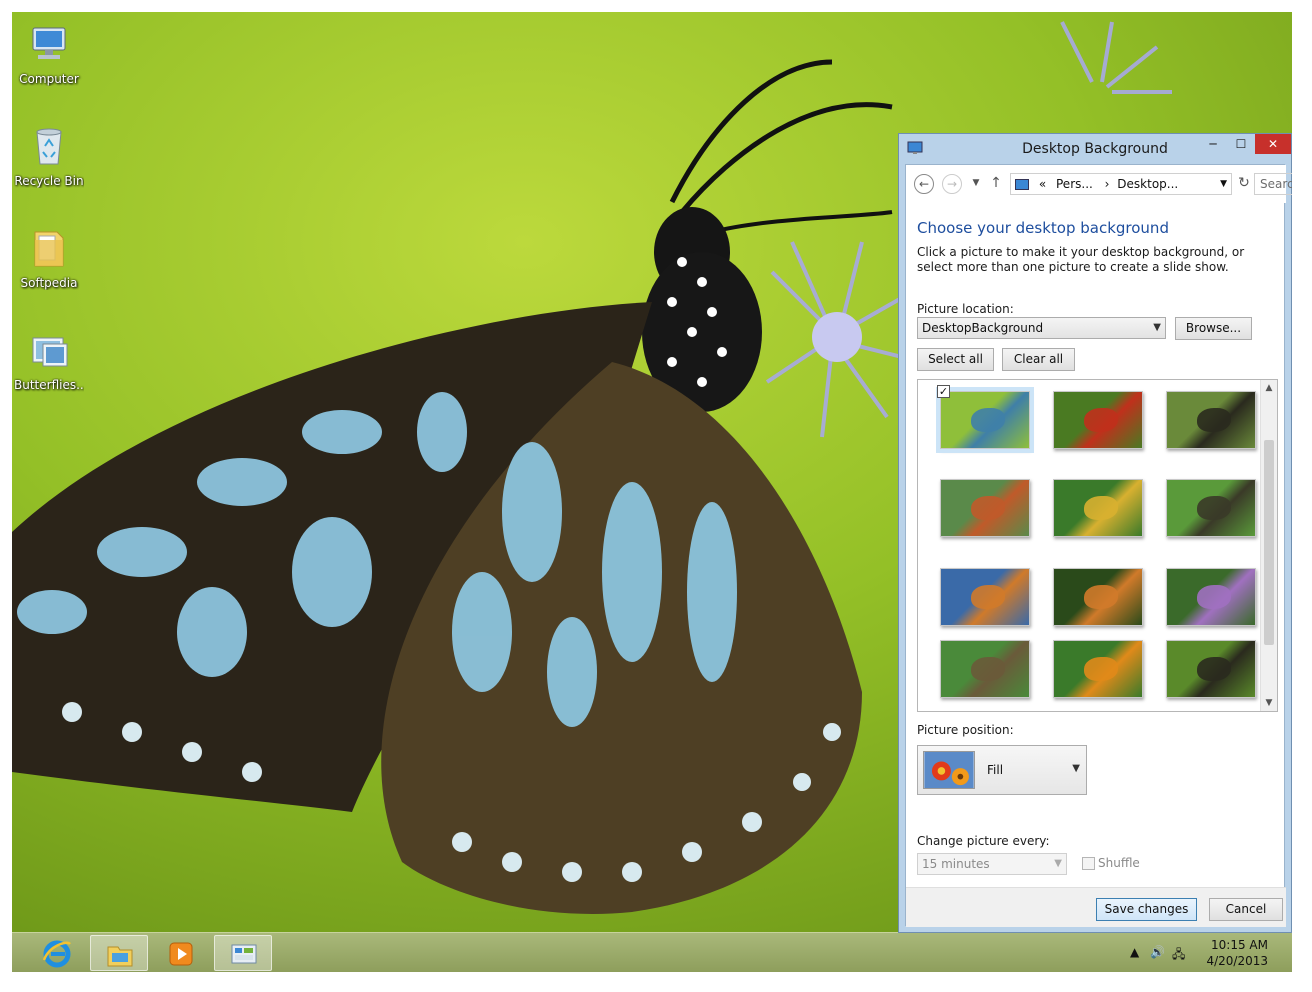  I want to click on wallpaper-thumbnail-pansy-butterfly, so click(1098, 508).